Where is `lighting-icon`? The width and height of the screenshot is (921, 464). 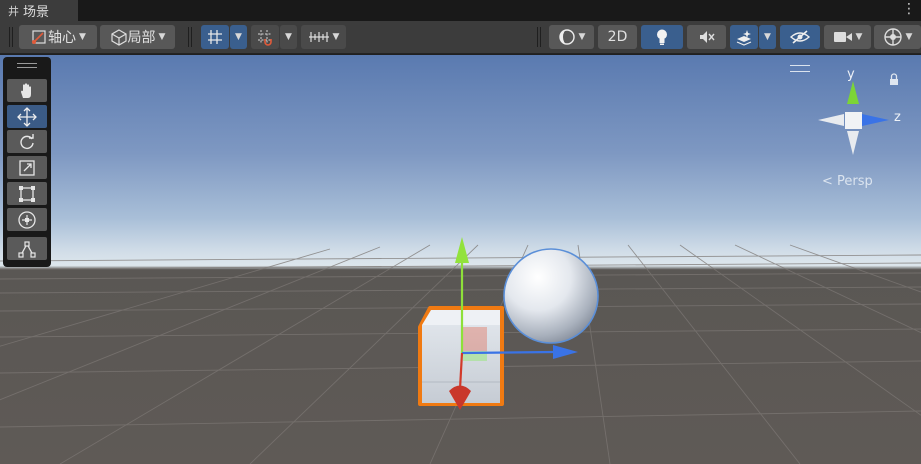
lighting-icon is located at coordinates (662, 37).